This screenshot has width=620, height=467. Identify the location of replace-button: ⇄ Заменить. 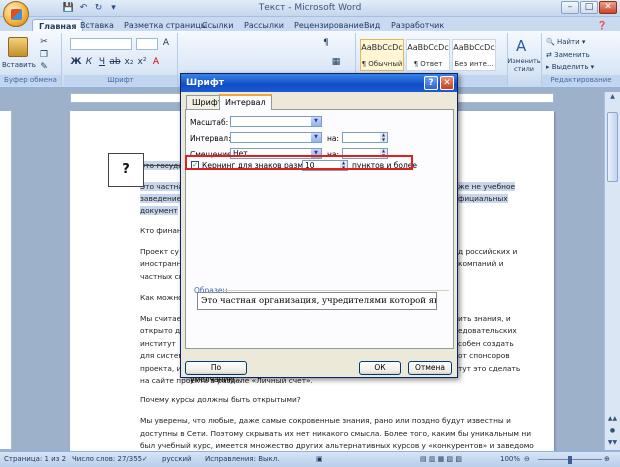
(568, 55).